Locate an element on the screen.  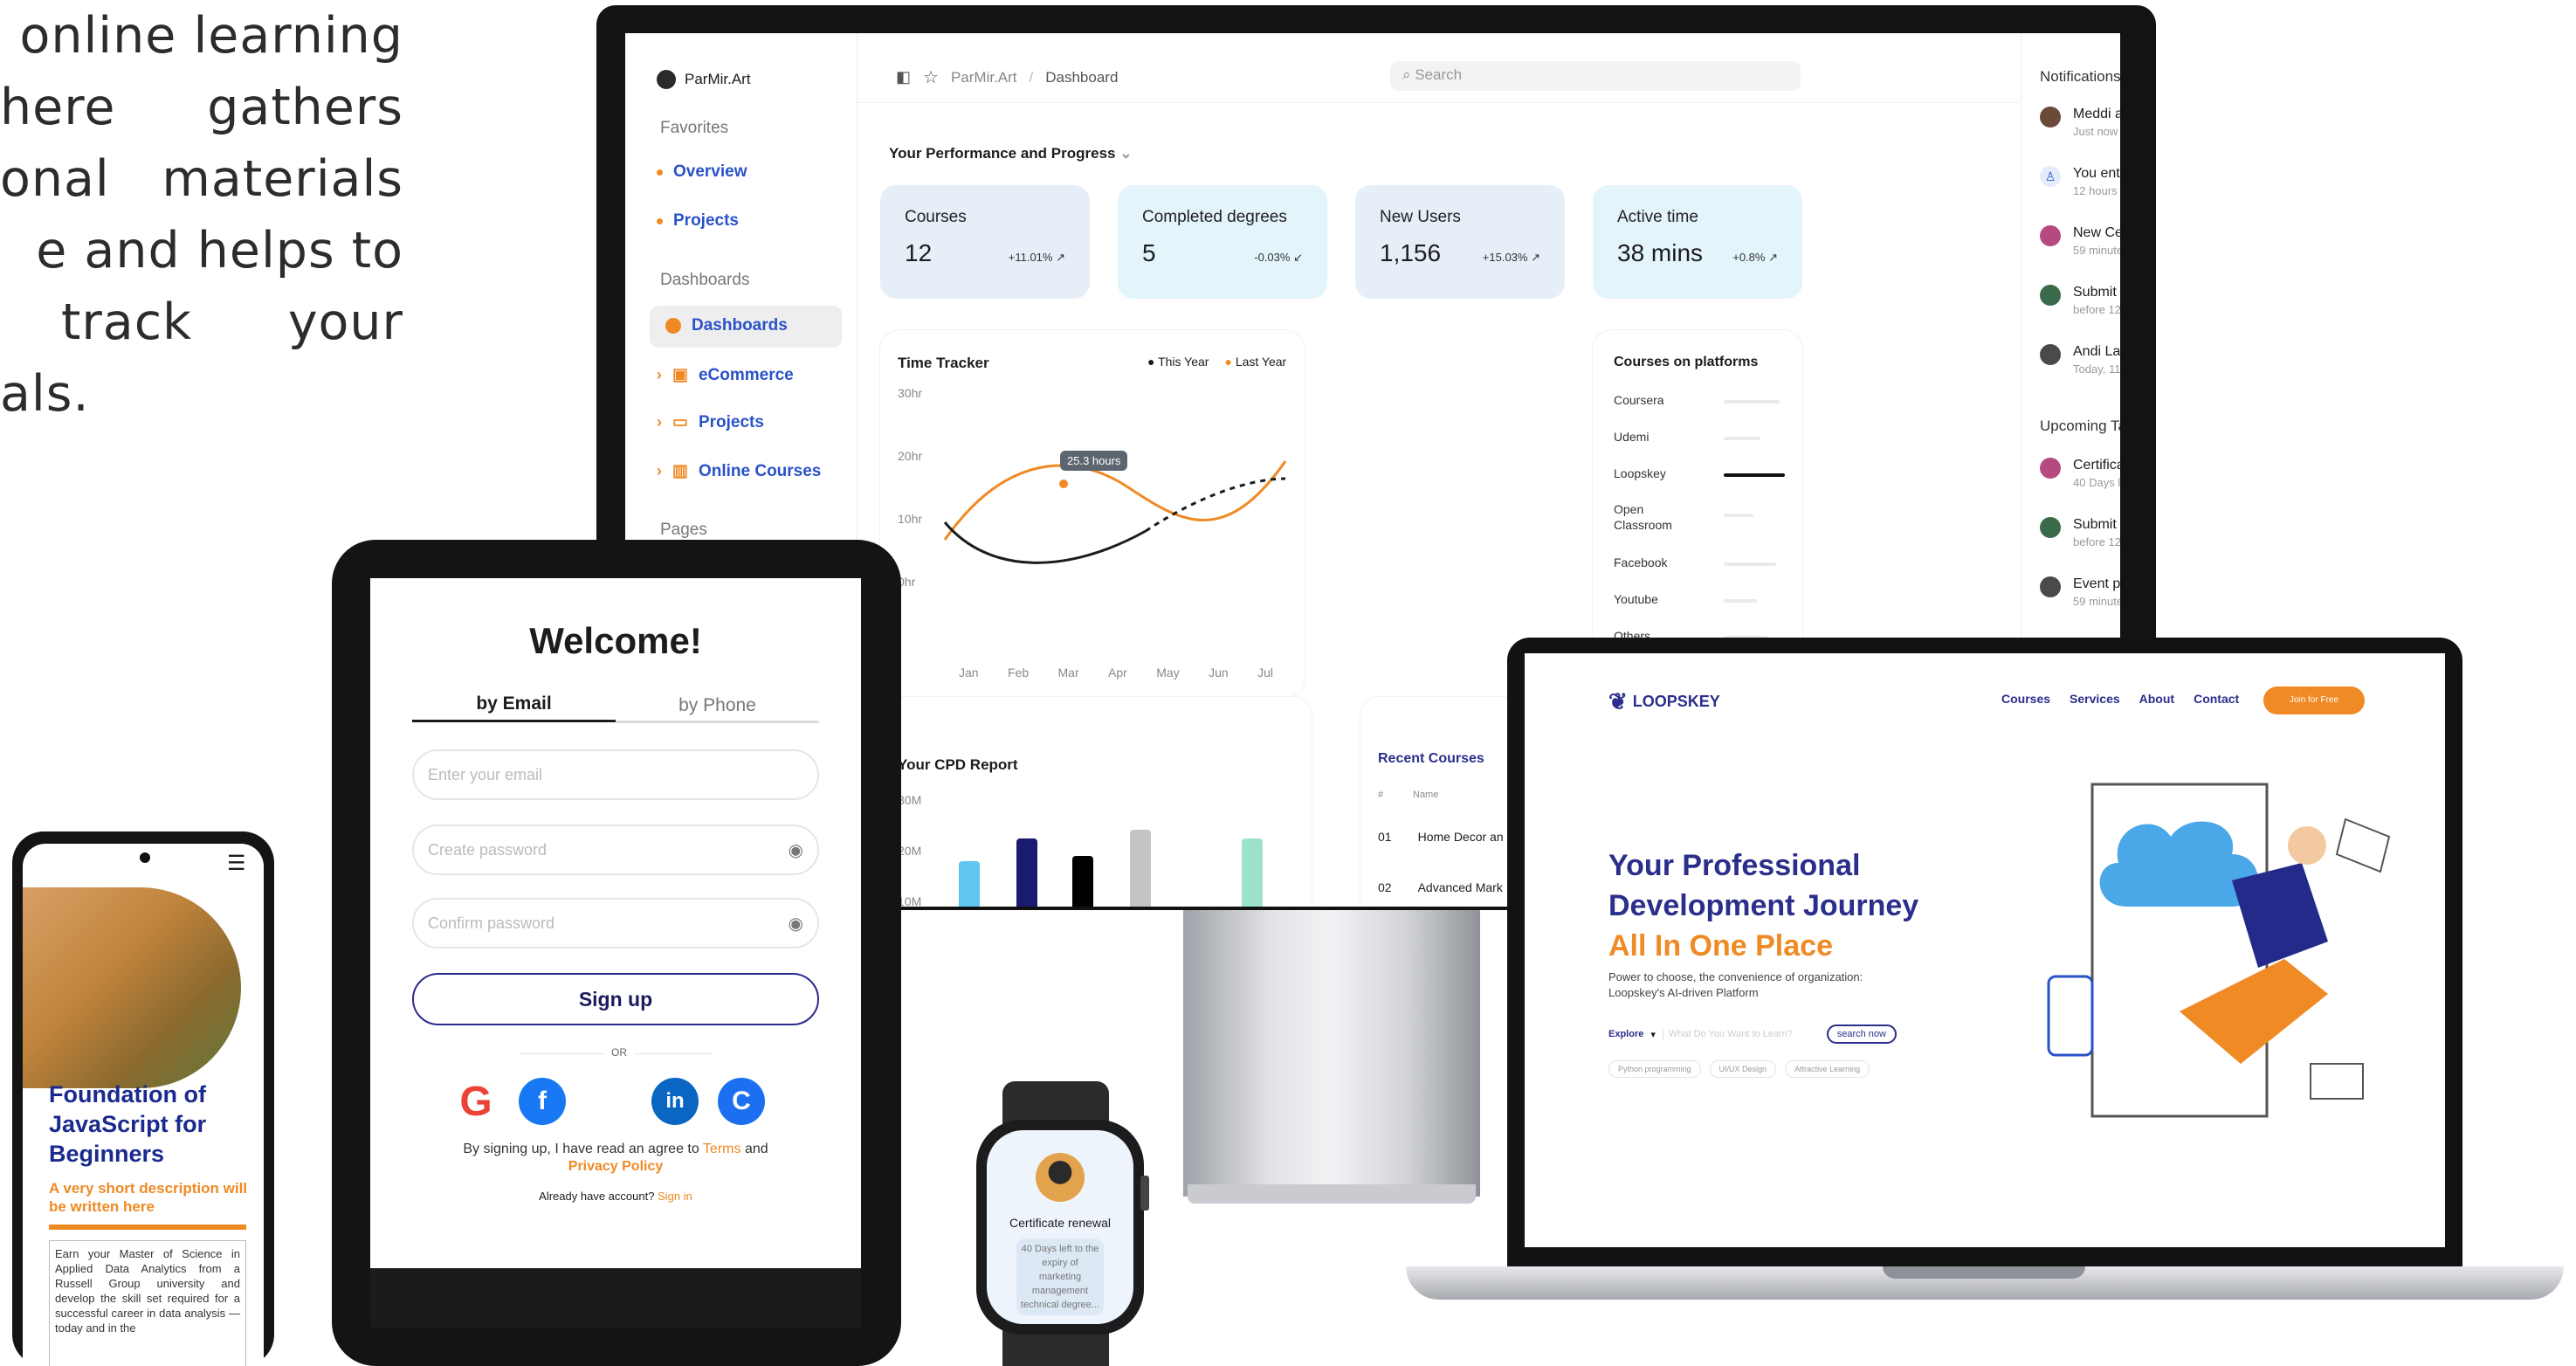
google-icon: G is located at coordinates (475, 1101).